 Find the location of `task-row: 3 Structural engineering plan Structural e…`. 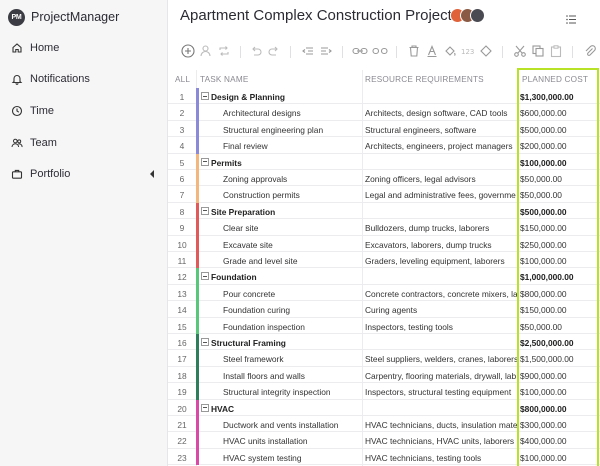

task-row: 3 Structural engineering plan Structural e… is located at coordinates (384, 129).